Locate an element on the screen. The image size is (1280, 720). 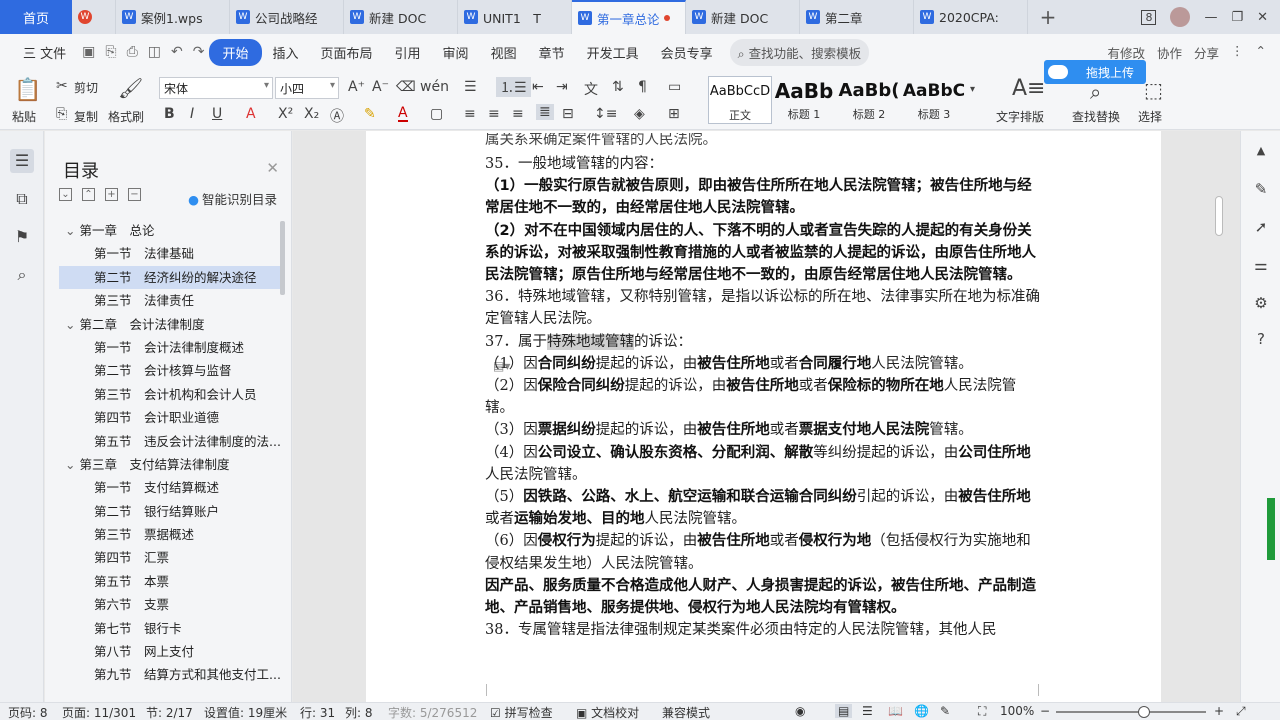
add-heading-icon: + is located at coordinates (111, 194).